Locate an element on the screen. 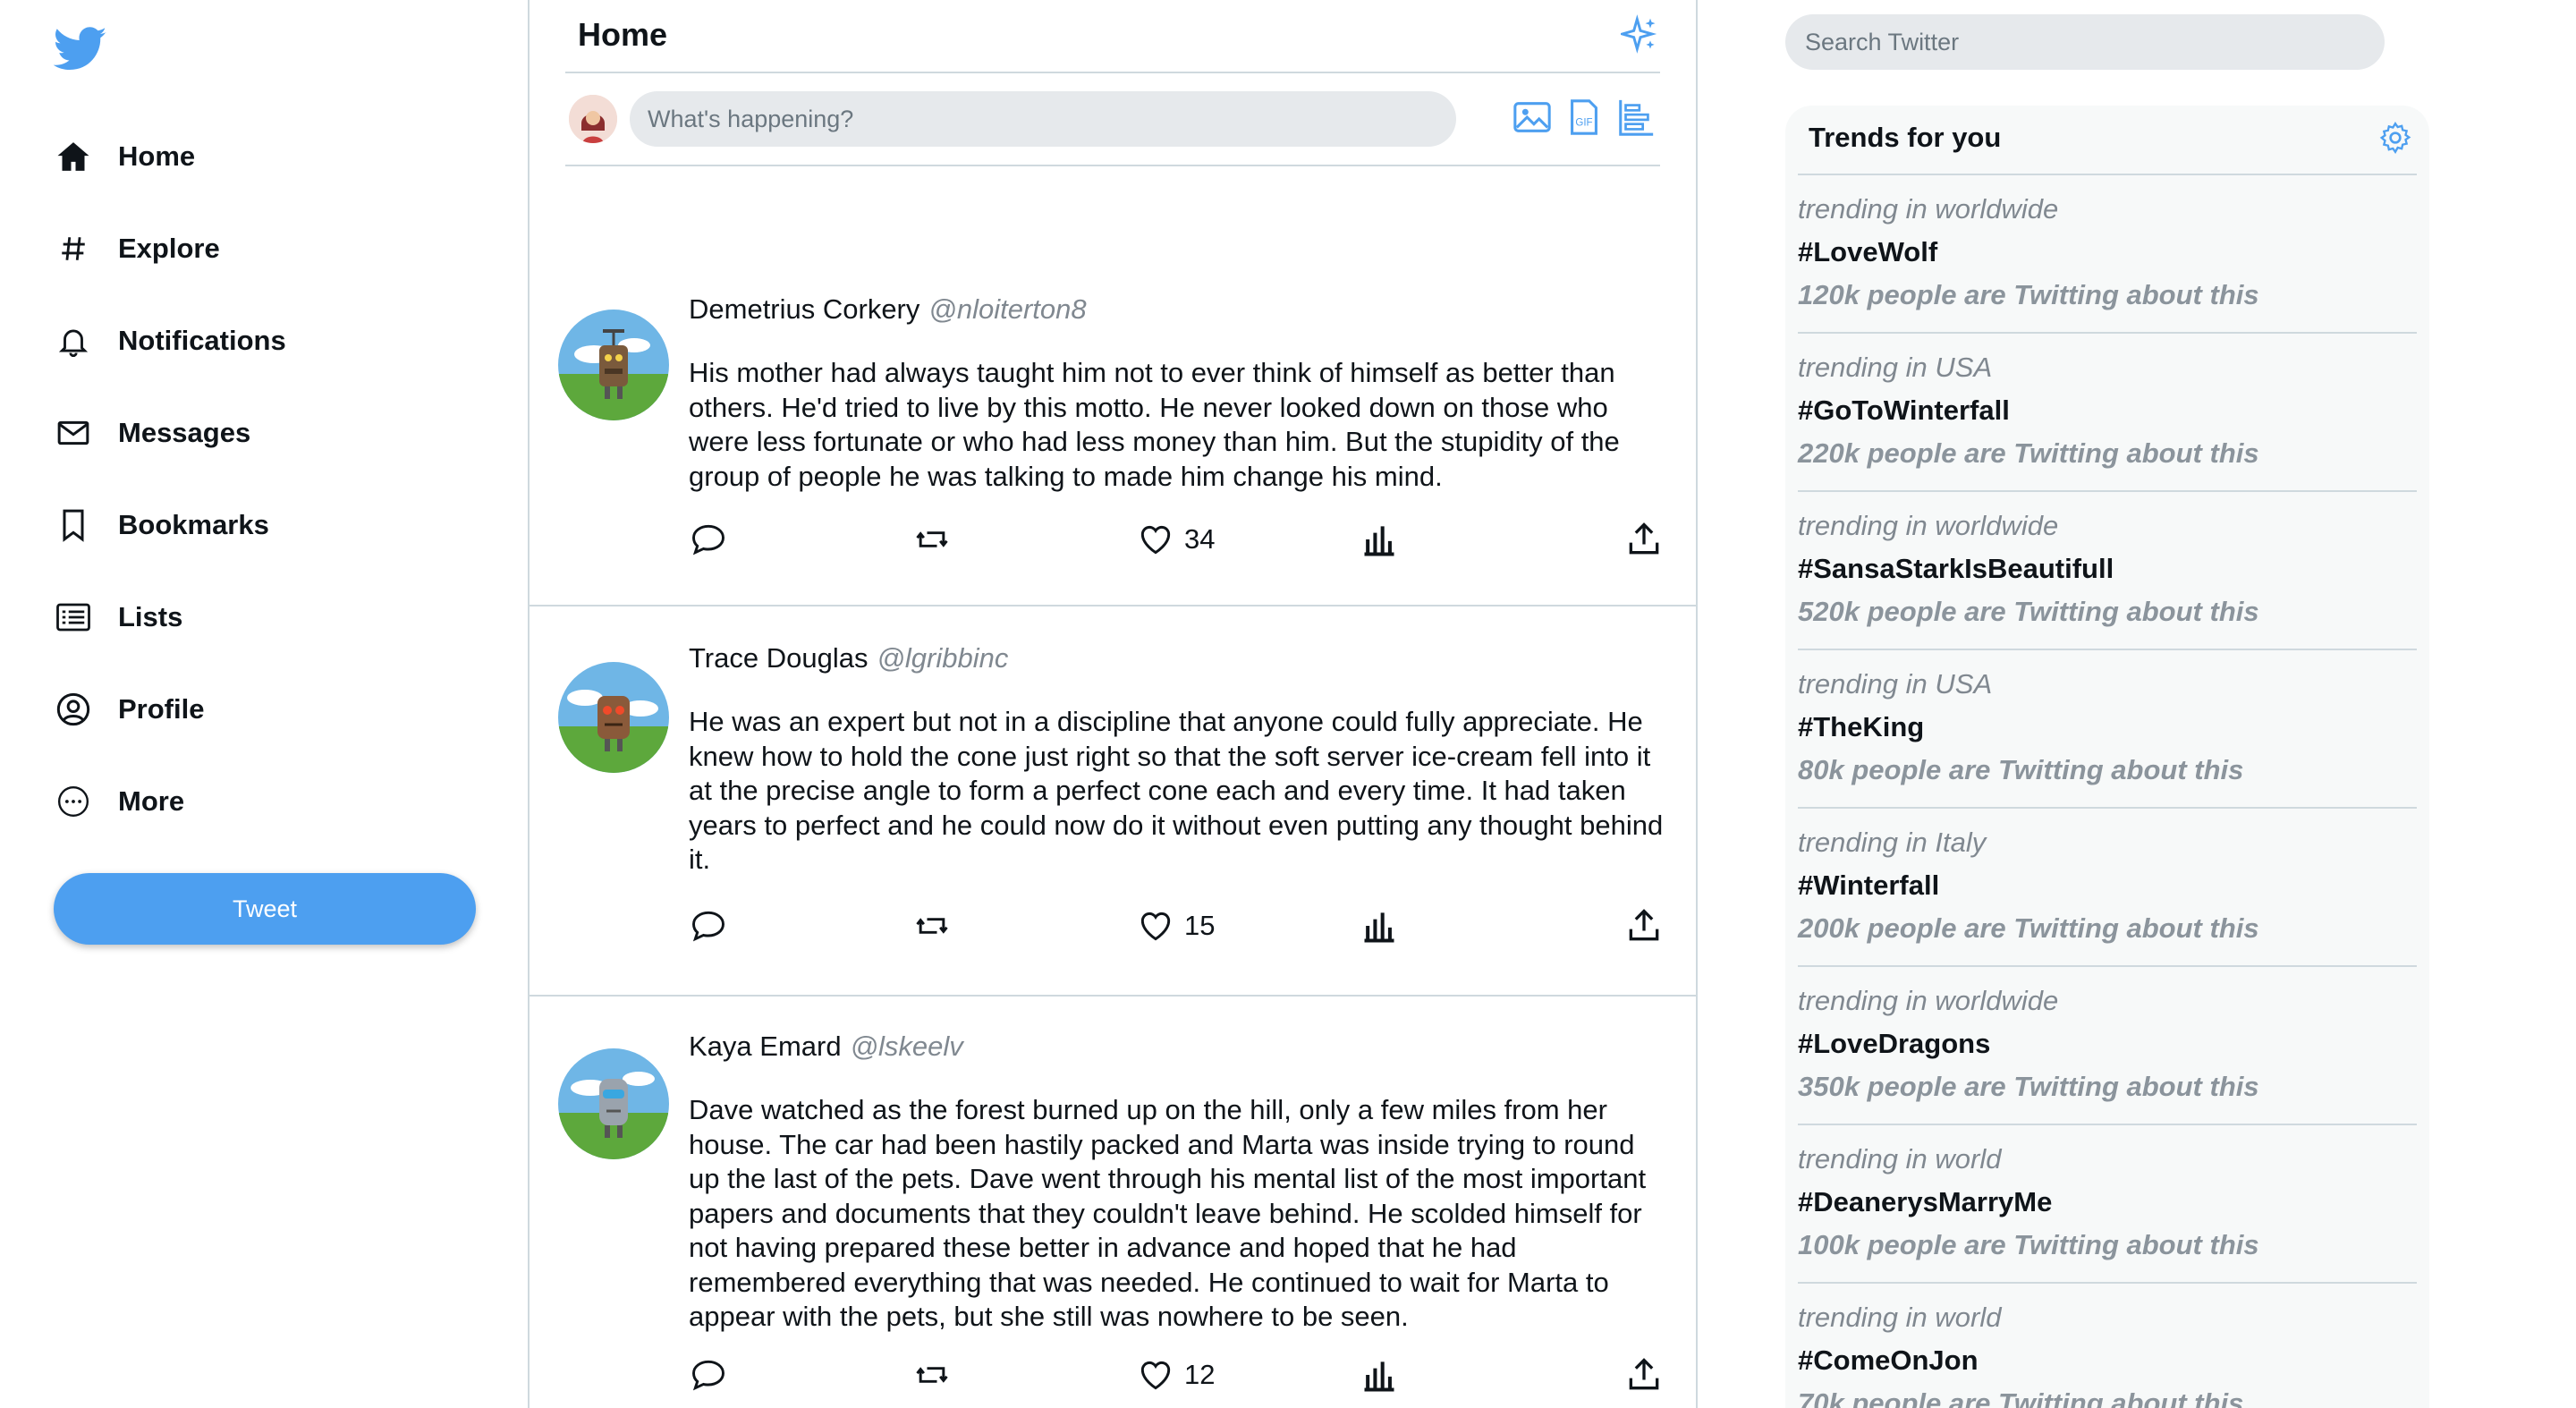 The width and height of the screenshot is (2576, 1408). tweet-composer: GIF is located at coordinates (1112, 120).